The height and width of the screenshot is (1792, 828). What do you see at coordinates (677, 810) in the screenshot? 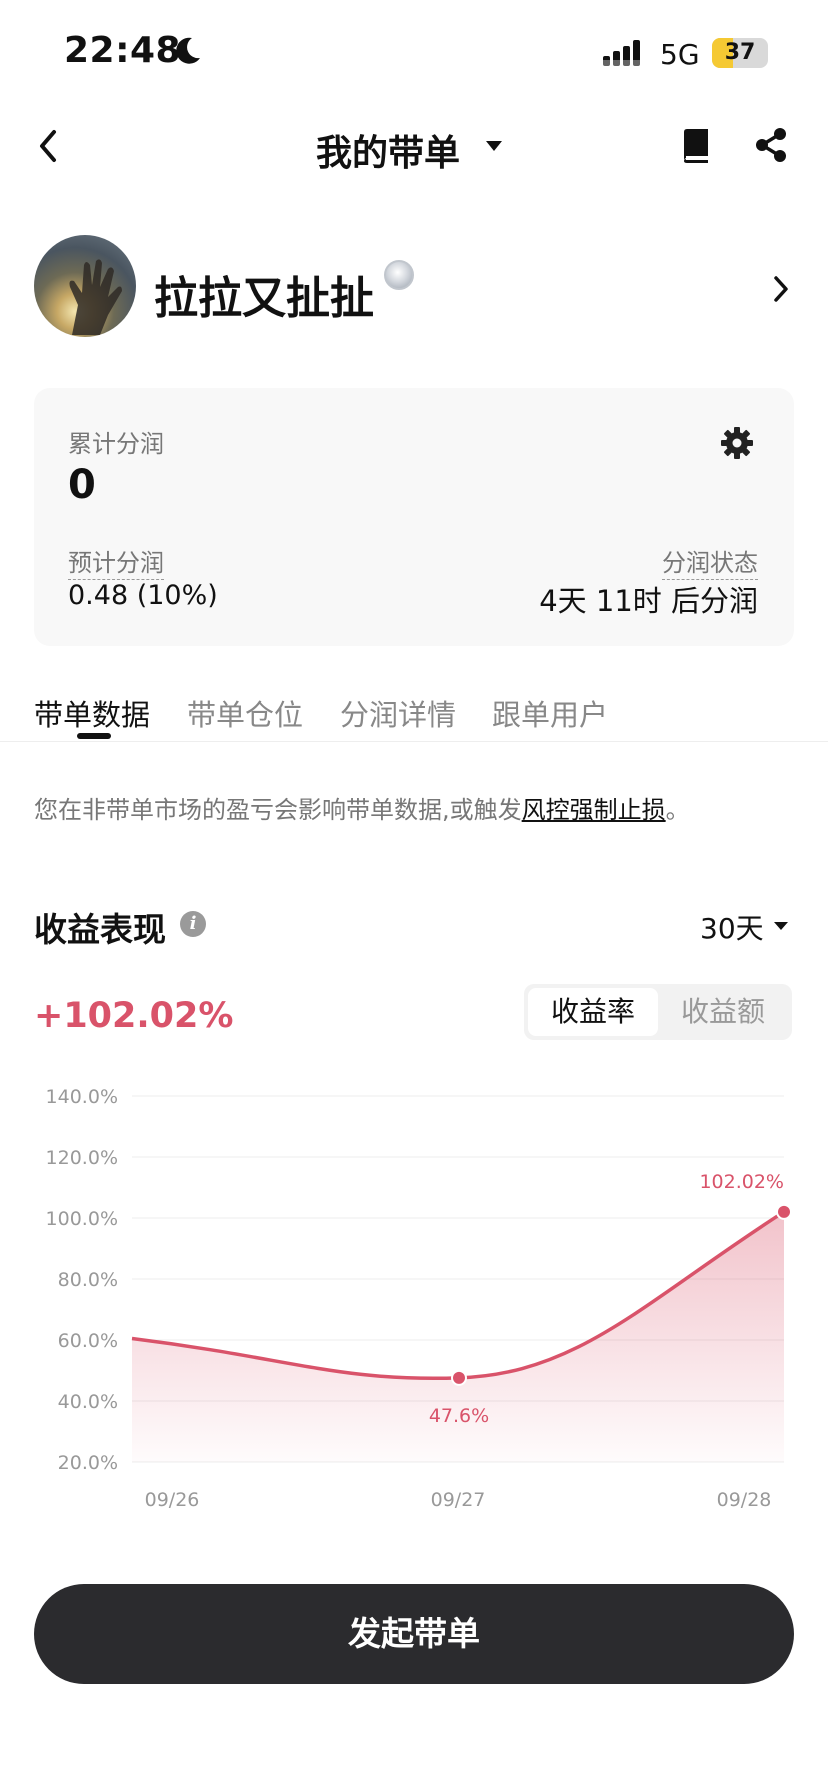
I see `risk-notice-suffix: 。` at bounding box center [677, 810].